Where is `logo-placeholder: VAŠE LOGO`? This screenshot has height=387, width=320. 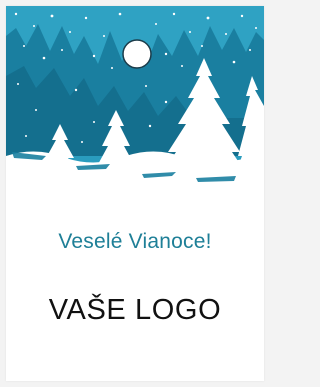 logo-placeholder: VAŠE LOGO is located at coordinates (135, 310).